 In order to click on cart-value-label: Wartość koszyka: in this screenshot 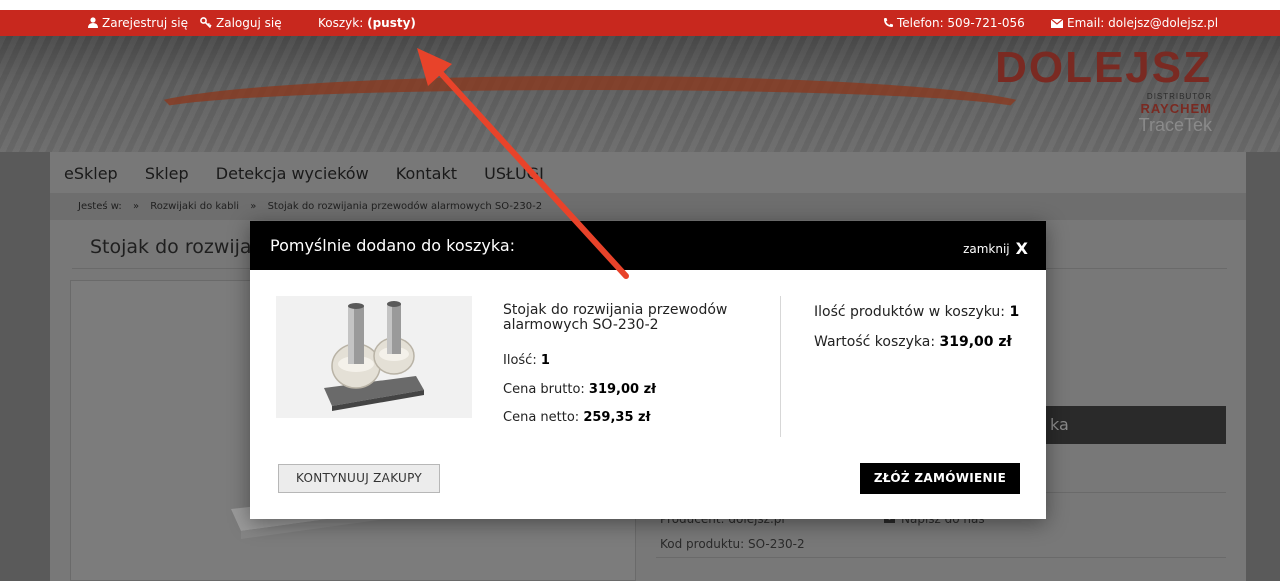, I will do `click(875, 342)`.